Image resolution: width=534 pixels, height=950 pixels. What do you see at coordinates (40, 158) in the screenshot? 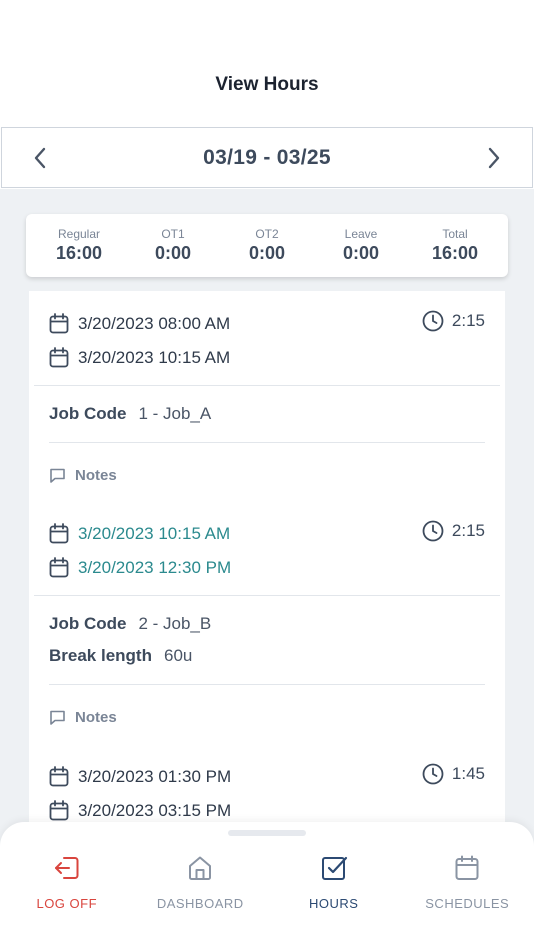
I see `chevron-left-icon` at bounding box center [40, 158].